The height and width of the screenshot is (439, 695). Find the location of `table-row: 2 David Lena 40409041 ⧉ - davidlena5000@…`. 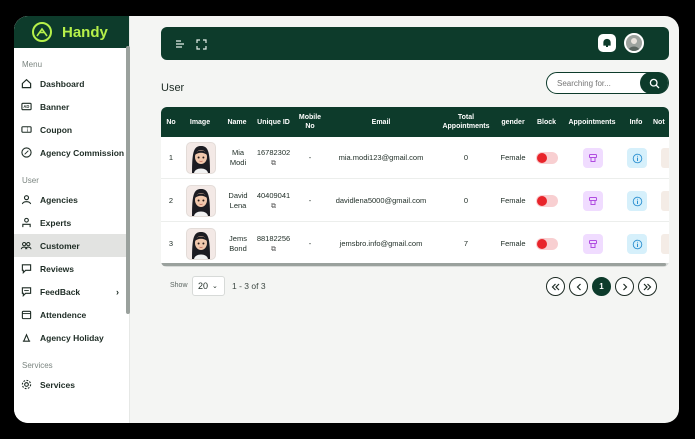

table-row: 2 David Lena 40409041 ⧉ - davidlena5000@… is located at coordinates (415, 201).